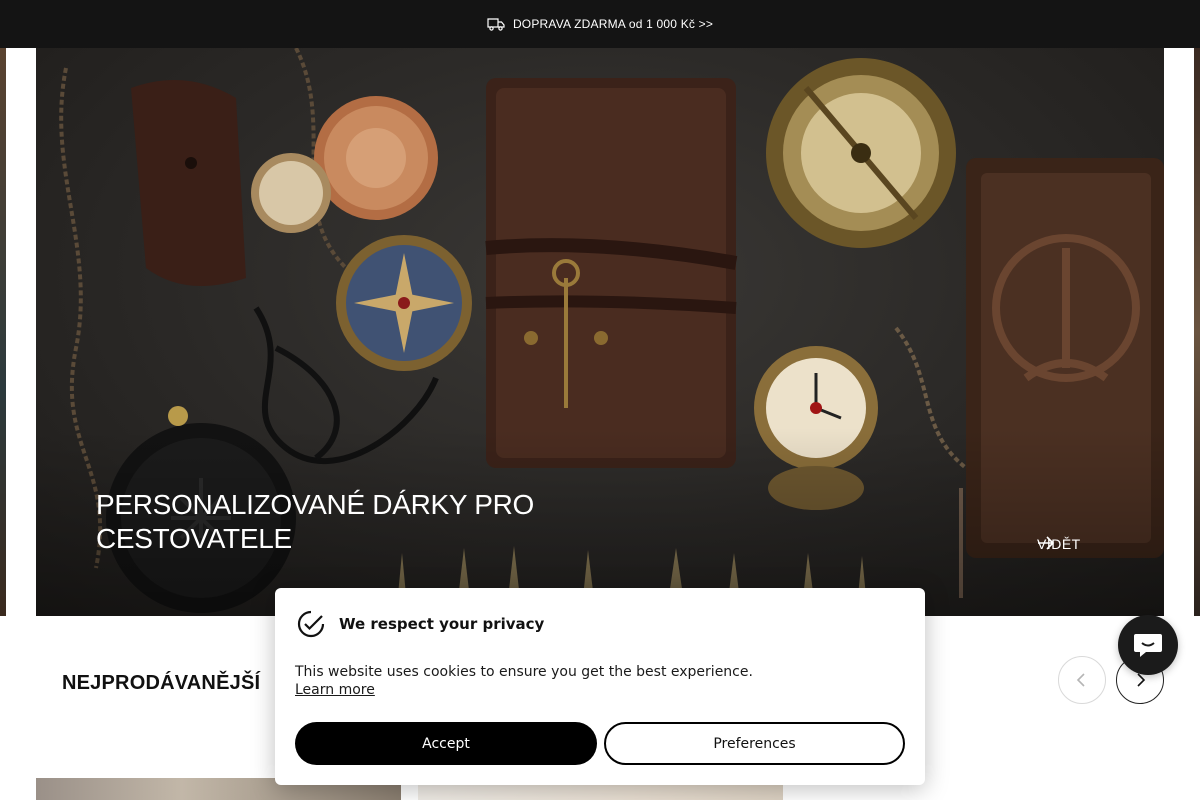 The height and width of the screenshot is (800, 1200). I want to click on hero-title: PERSONALIZOVANÉ DÁRKY PRO CESTOVATELE, so click(315, 521).